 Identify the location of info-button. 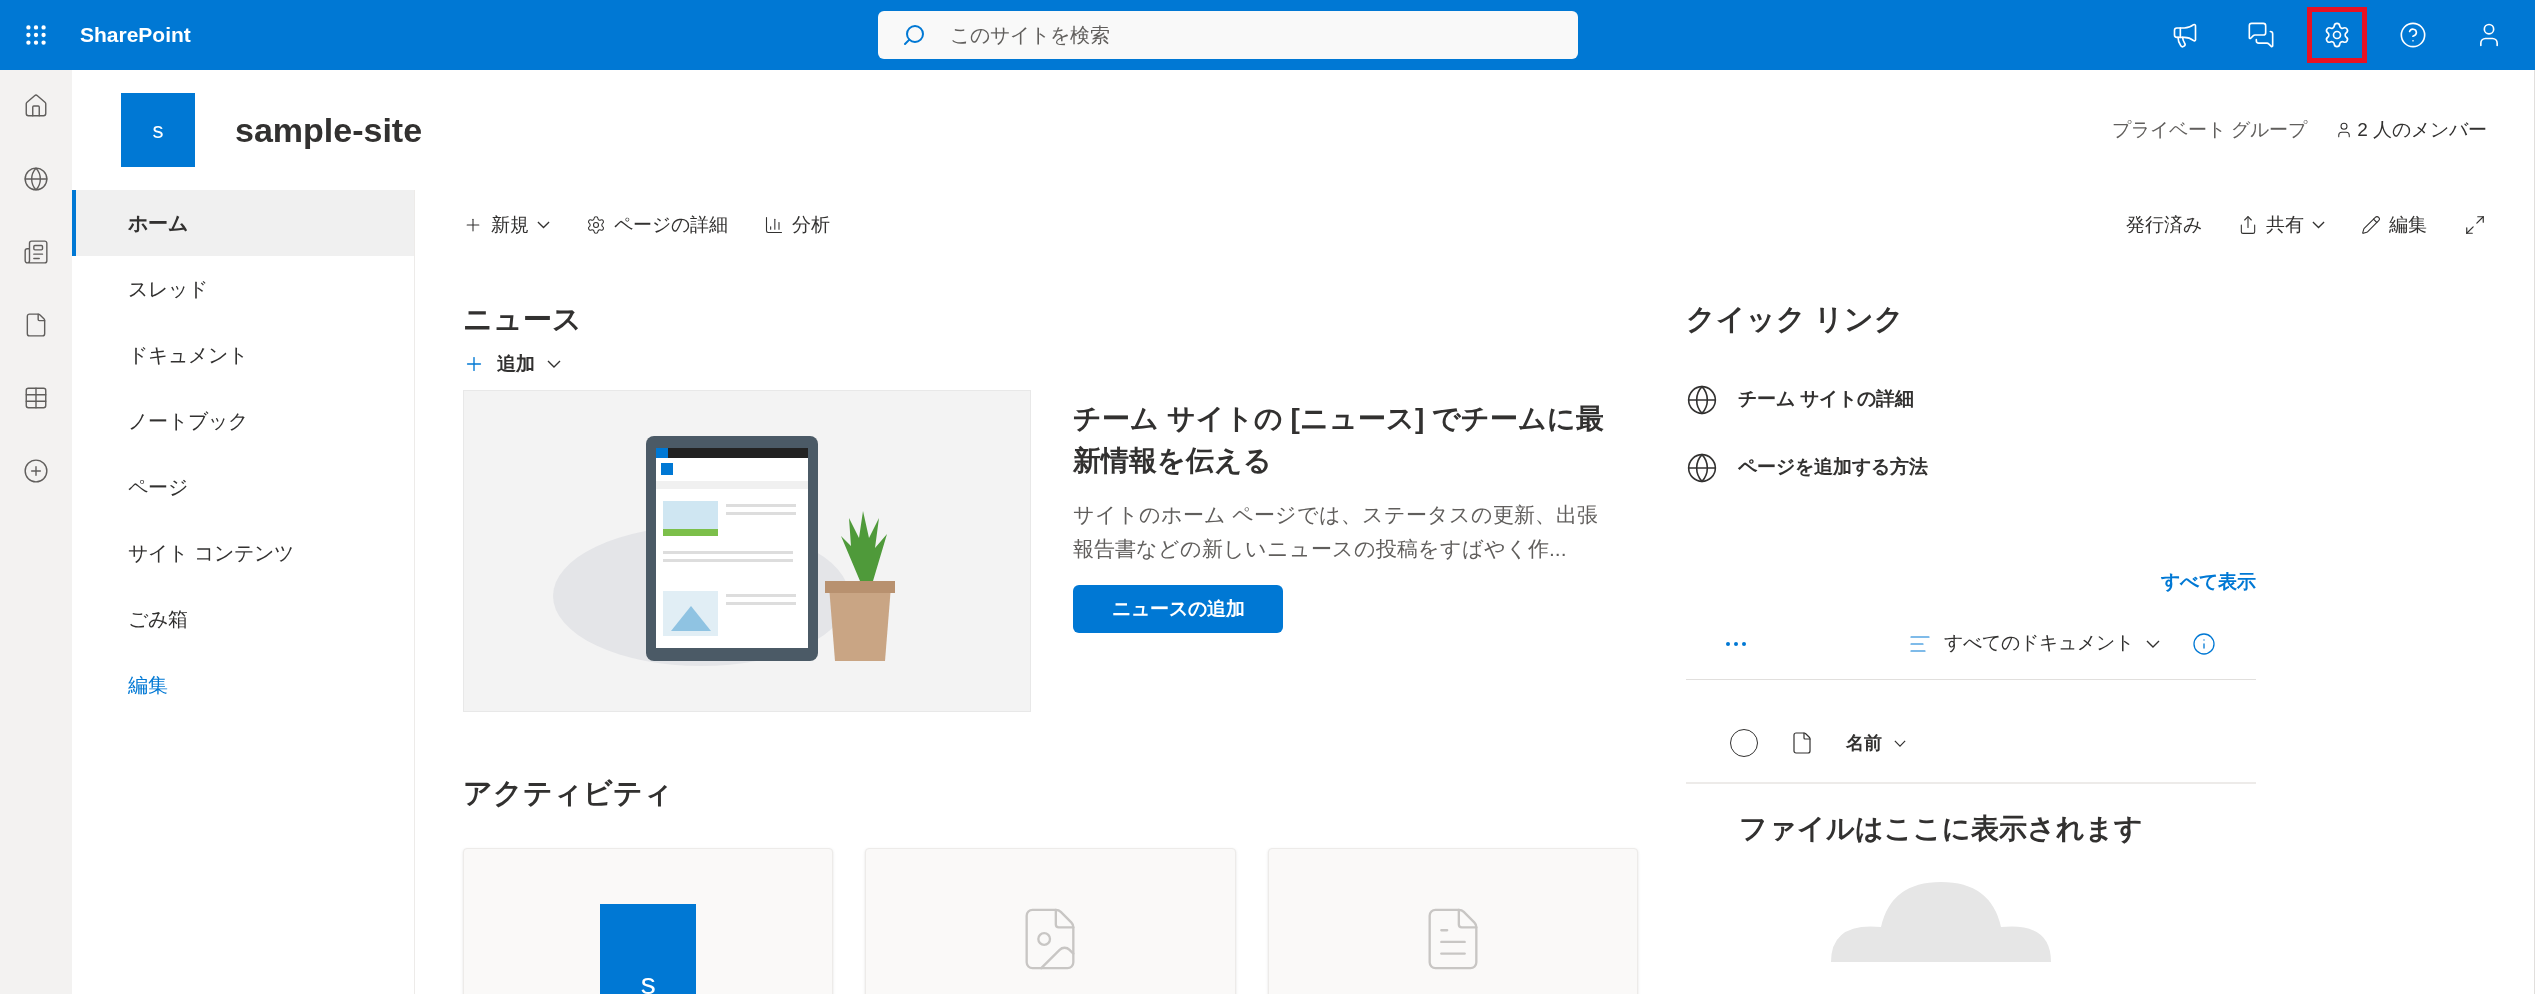
(2204, 643).